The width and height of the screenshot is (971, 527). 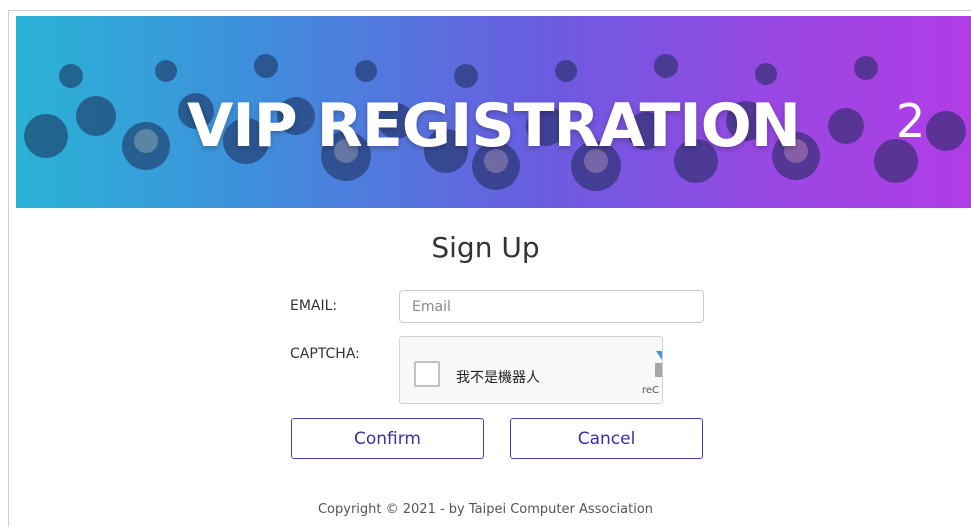 I want to click on page-title: Sign Up, so click(x=485, y=247).